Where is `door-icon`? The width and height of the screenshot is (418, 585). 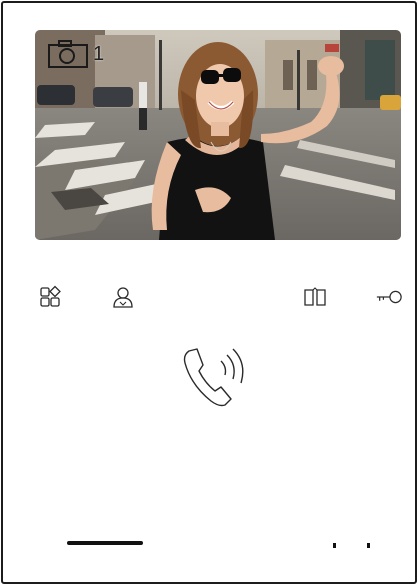 door-icon is located at coordinates (315, 296).